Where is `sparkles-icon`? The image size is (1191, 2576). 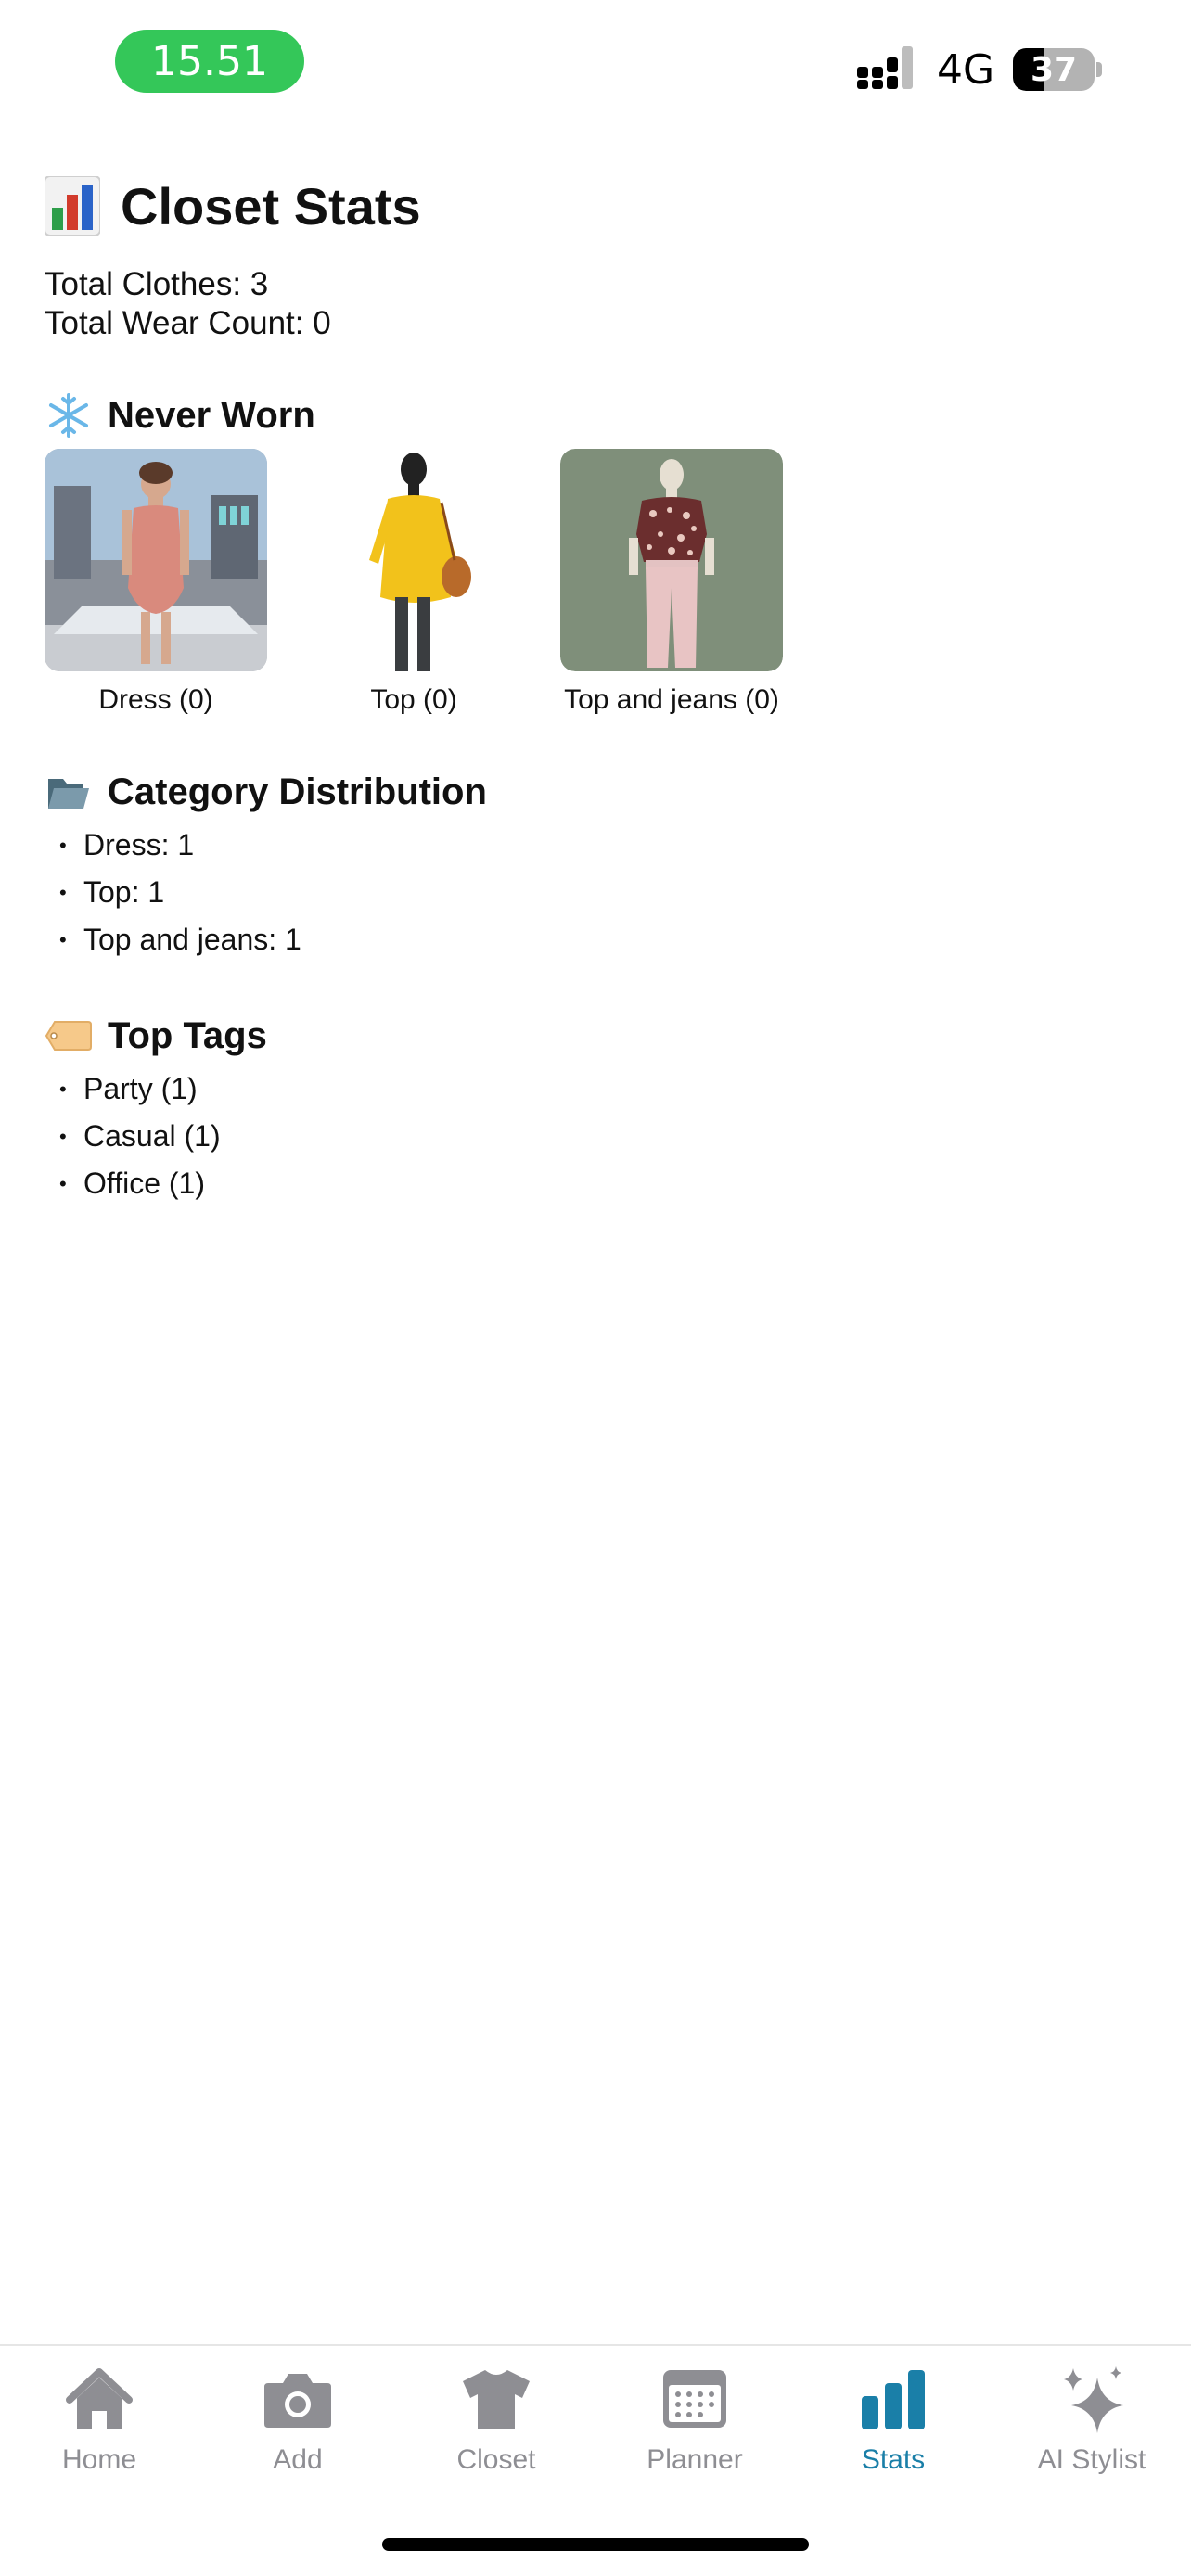
sparkles-icon is located at coordinates (1093, 2399).